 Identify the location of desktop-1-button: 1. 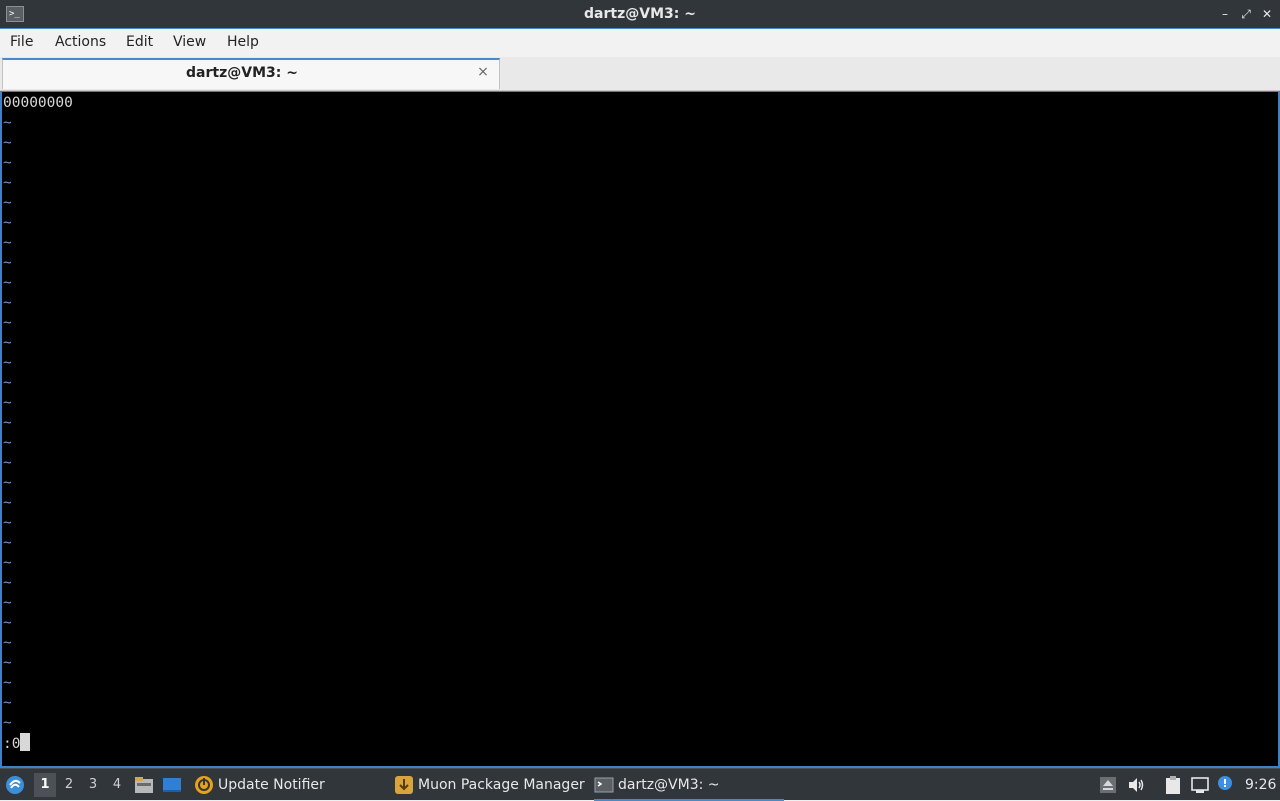
(45, 785).